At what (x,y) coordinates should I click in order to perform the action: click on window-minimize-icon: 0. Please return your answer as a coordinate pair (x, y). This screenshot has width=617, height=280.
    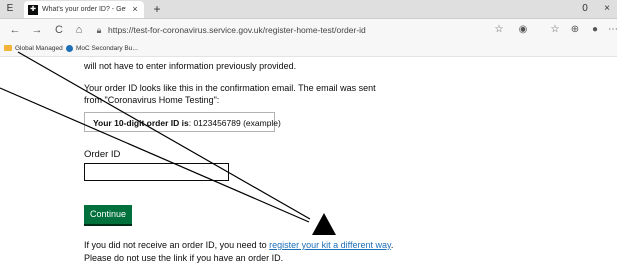
    Looking at the image, I should click on (585, 9).